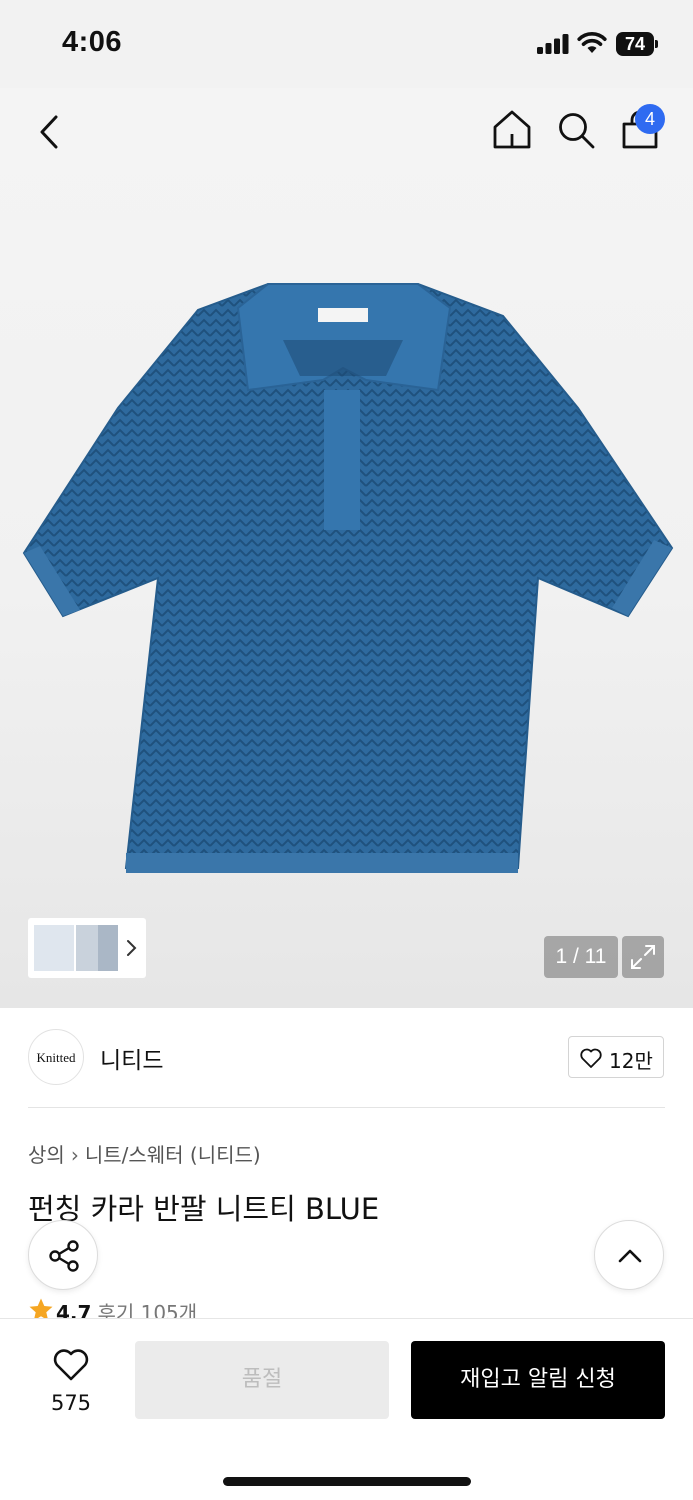  I want to click on brand-logo: Knitted, so click(56, 1057).